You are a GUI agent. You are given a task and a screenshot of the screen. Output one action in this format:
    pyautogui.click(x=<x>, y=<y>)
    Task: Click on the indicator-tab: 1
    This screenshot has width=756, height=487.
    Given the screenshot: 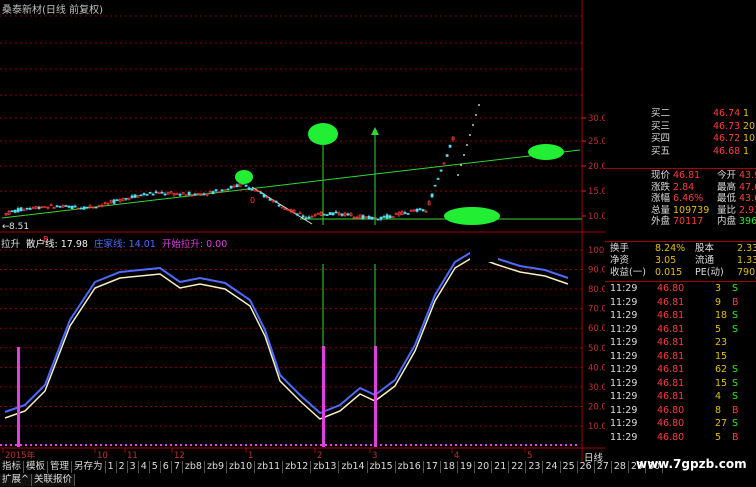 What is the action you would take?
    pyautogui.click(x=111, y=467)
    